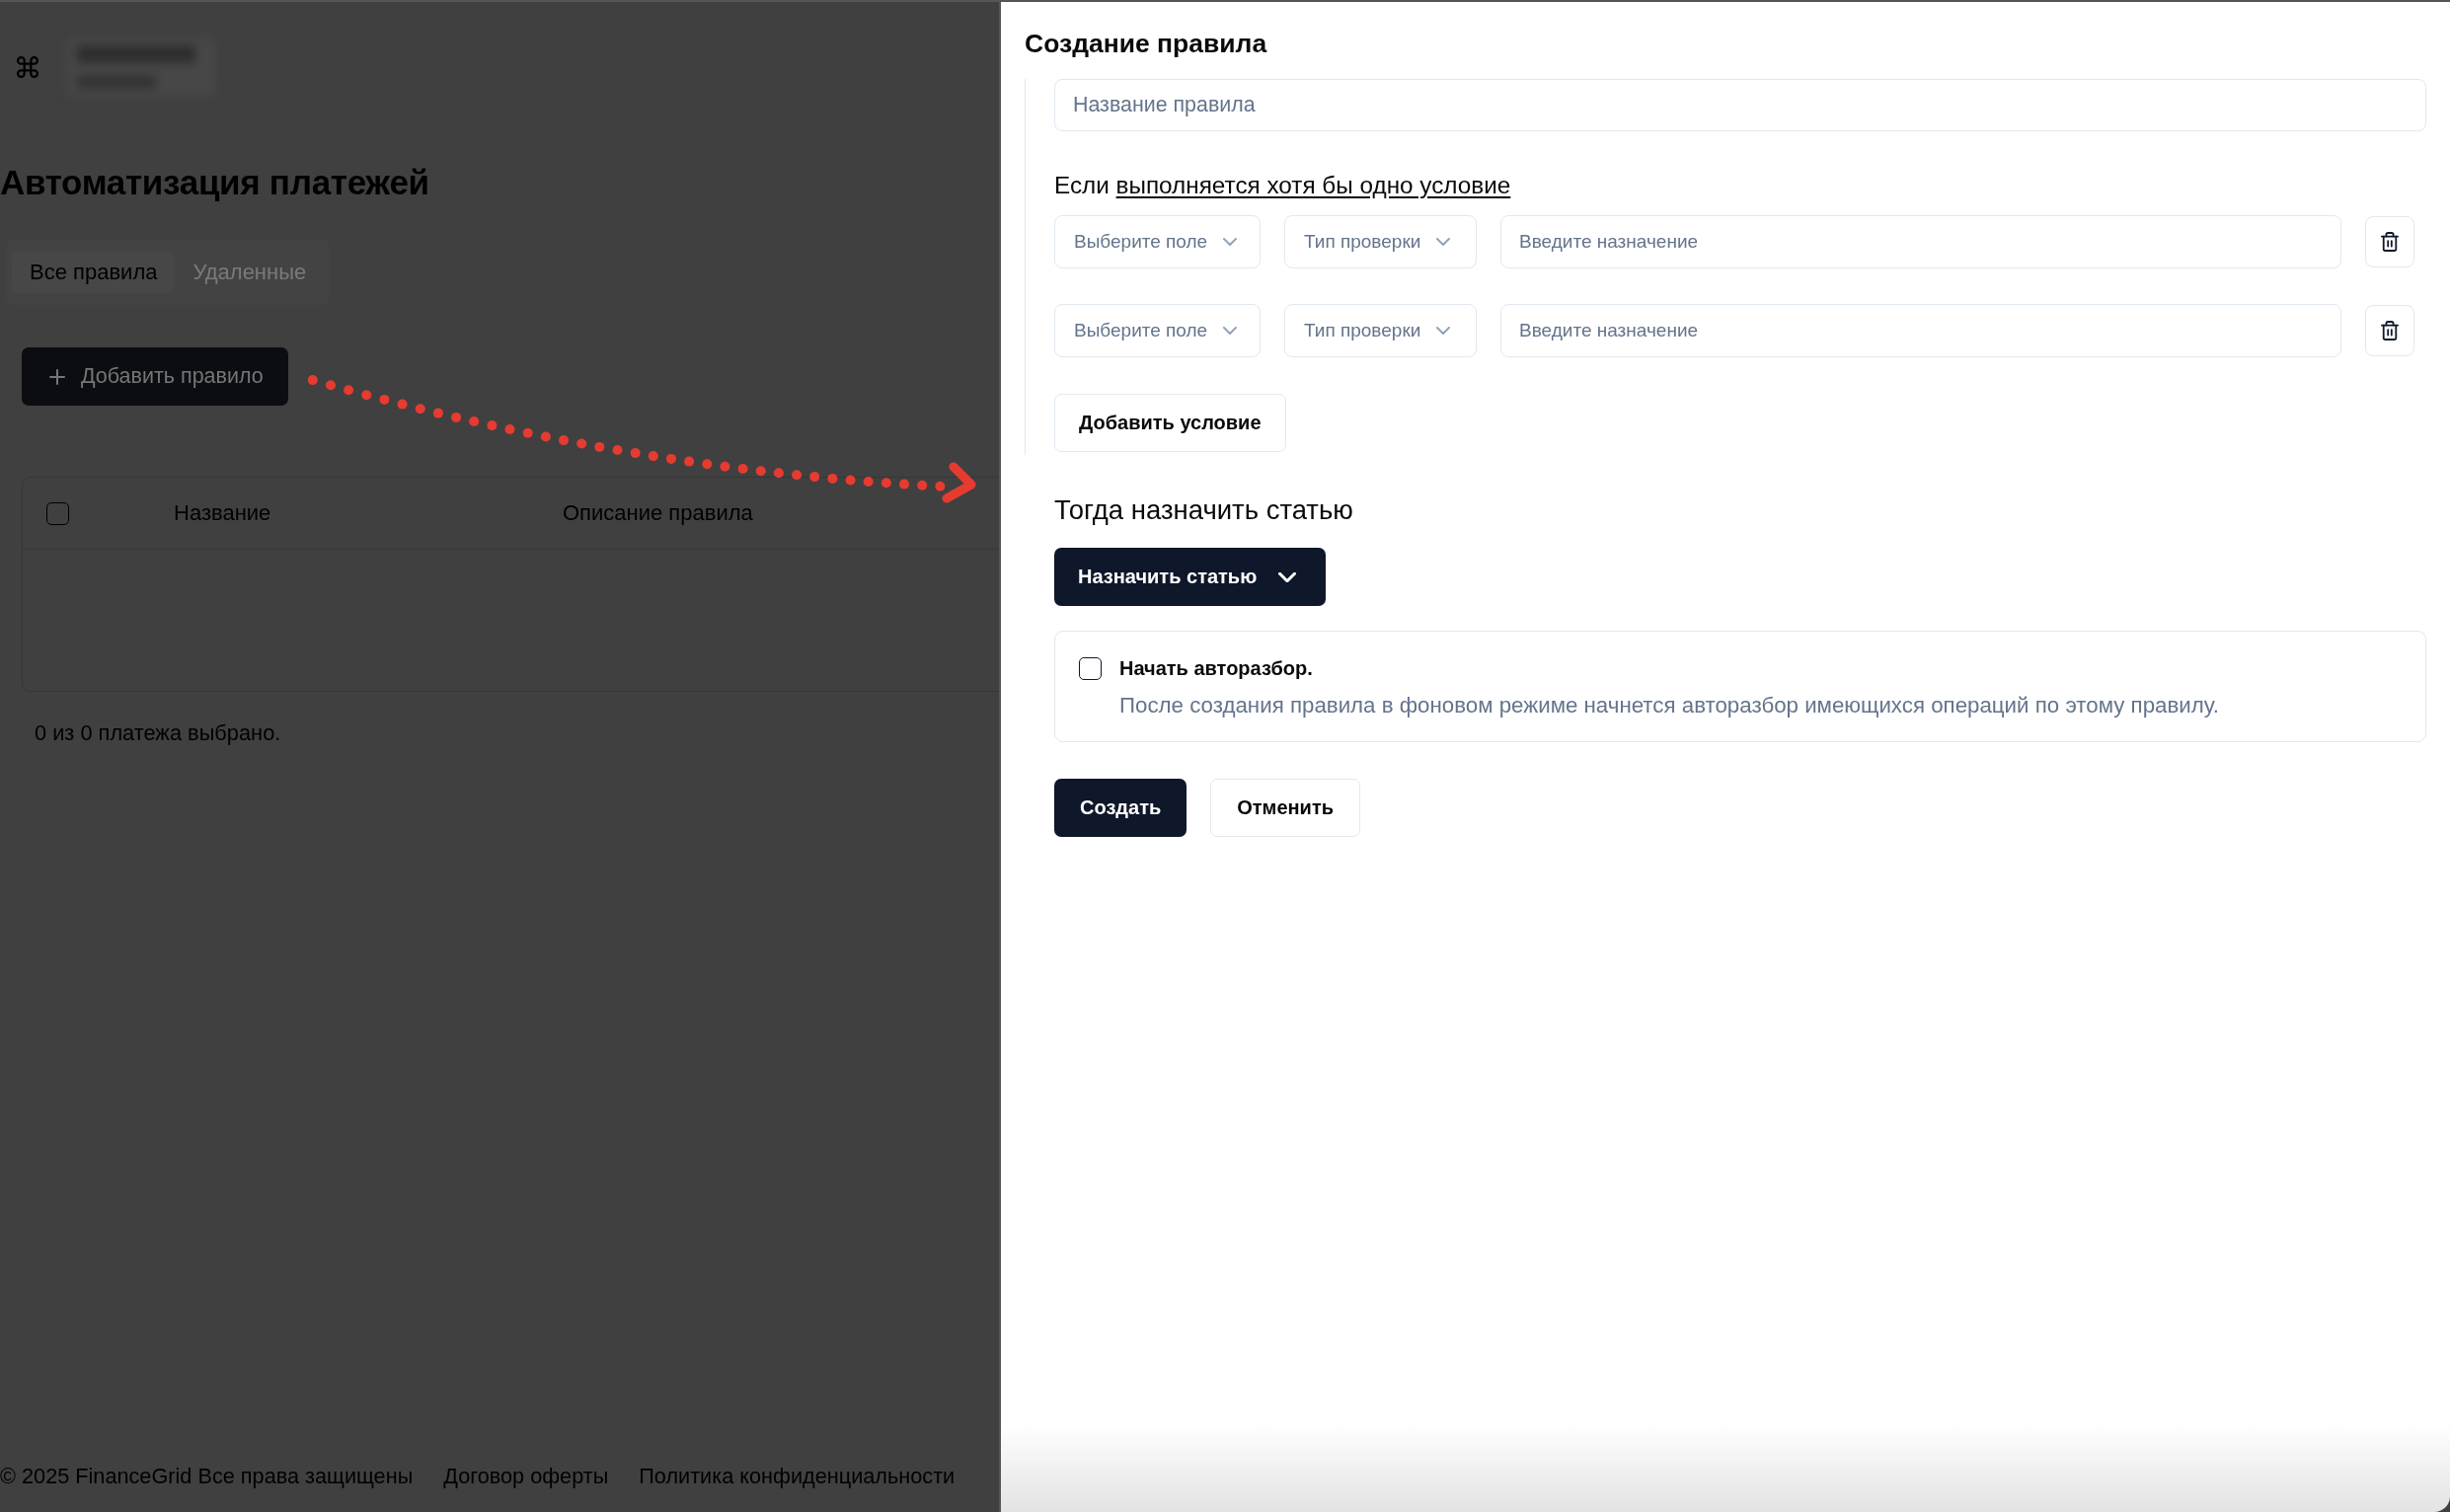  I want to click on page-title: Автоматизация платежей, so click(214, 182).